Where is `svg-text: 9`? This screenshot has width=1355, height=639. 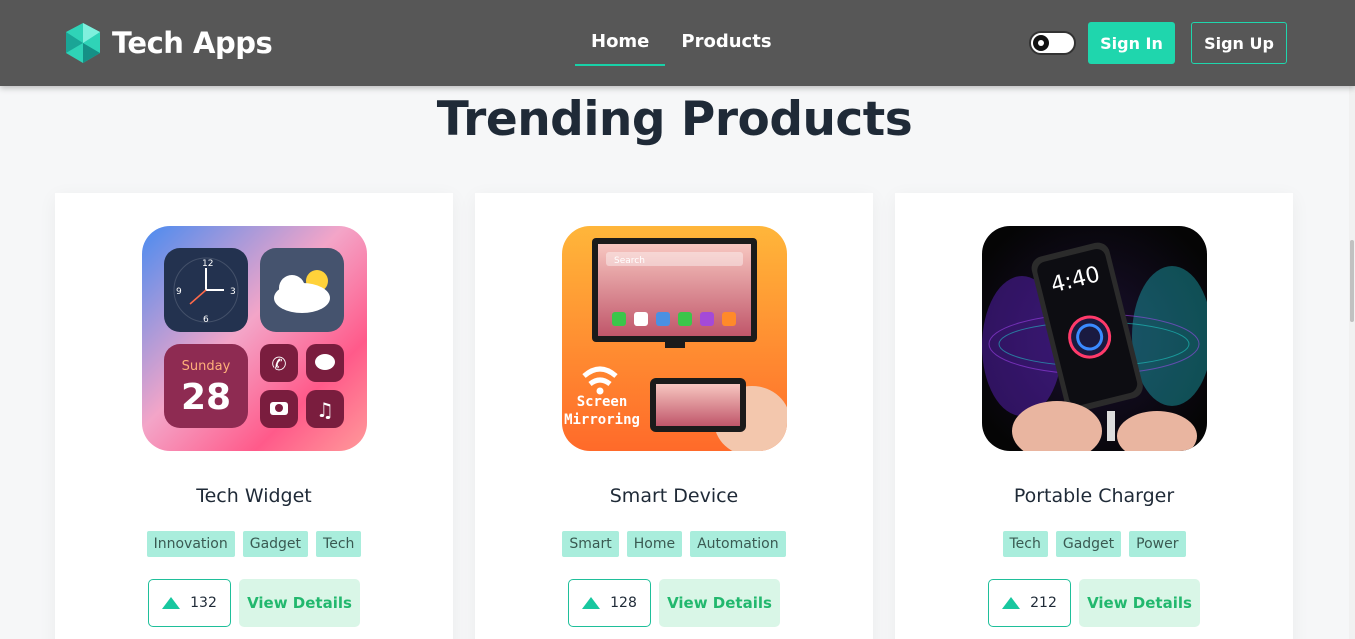
svg-text: 9 is located at coordinates (179, 292).